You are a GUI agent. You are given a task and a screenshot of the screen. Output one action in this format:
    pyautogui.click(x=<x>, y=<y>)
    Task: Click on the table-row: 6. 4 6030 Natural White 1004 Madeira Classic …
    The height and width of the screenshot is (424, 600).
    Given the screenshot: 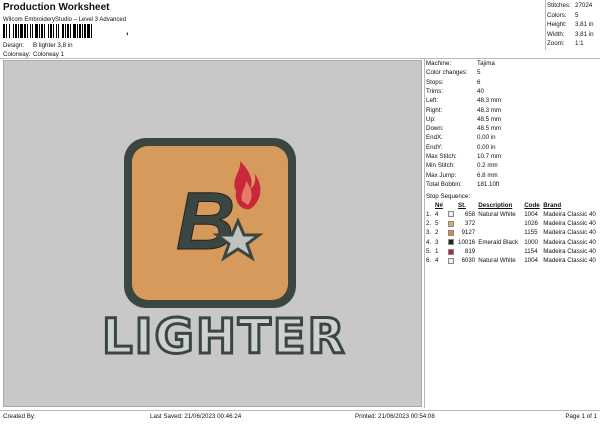 What is the action you would take?
    pyautogui.click(x=511, y=261)
    